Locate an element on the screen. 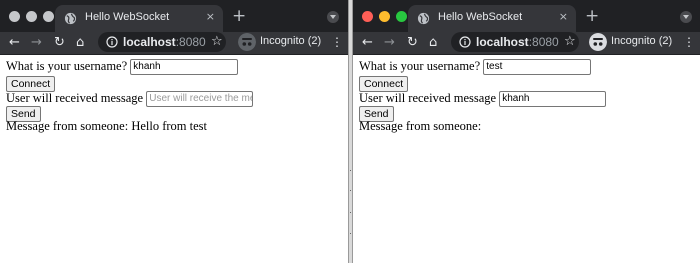 The height and width of the screenshot is (263, 700). username-row: What is your username? khanh is located at coordinates (122, 67).